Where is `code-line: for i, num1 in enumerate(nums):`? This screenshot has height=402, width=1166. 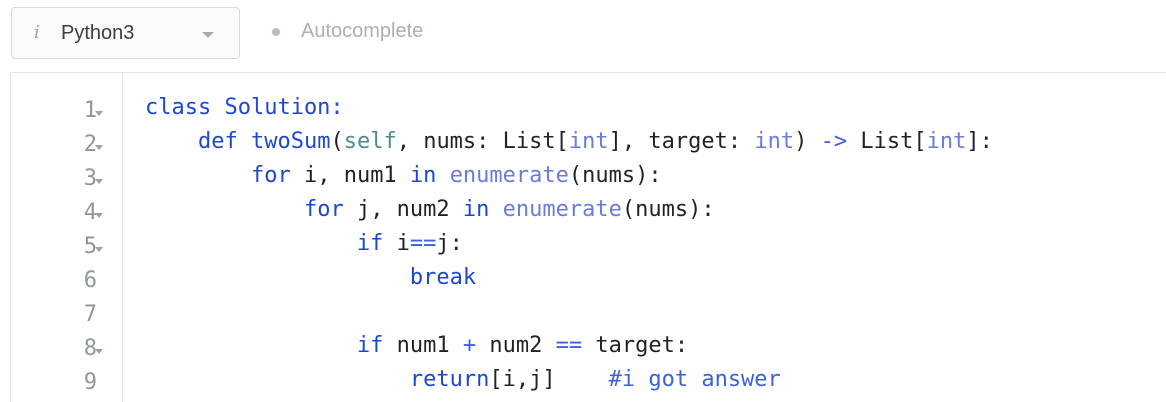 code-line: for i, num1 in enumerate(nums): is located at coordinates (403, 175).